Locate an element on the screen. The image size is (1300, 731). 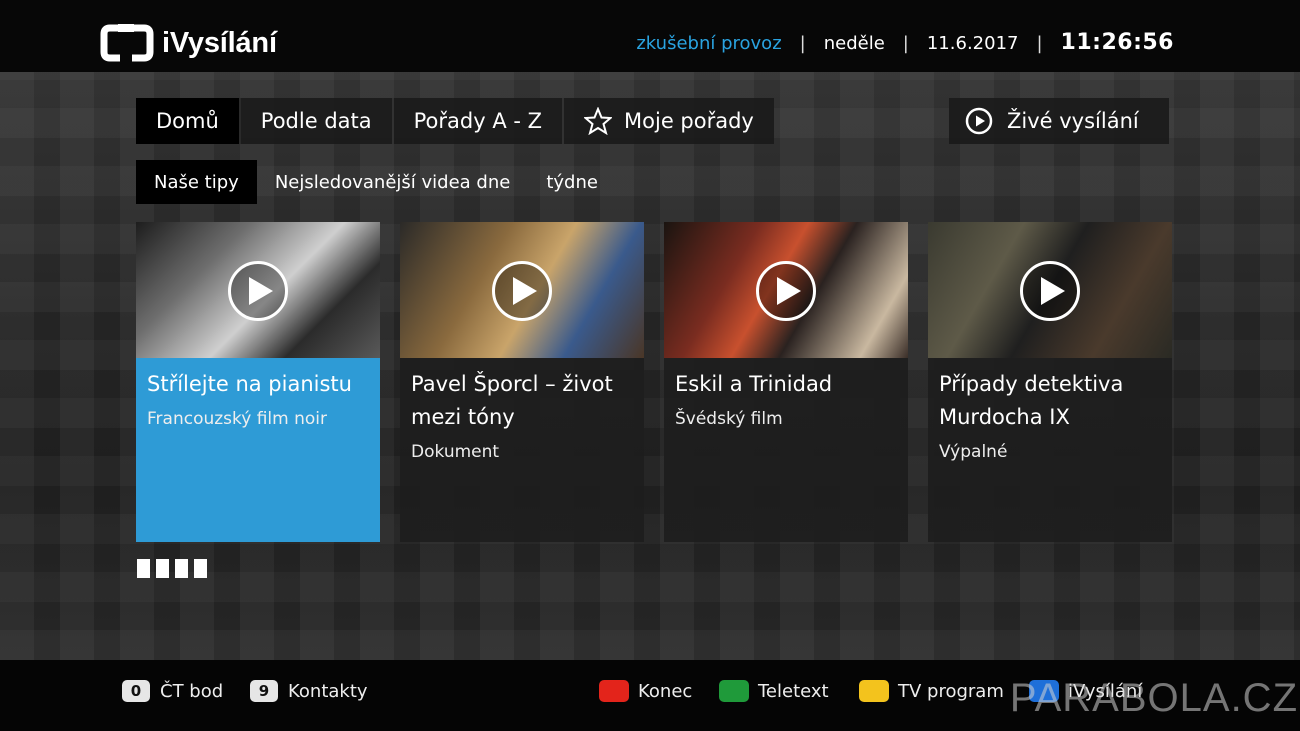
trial-status: zkušební provoz is located at coordinates (709, 43).